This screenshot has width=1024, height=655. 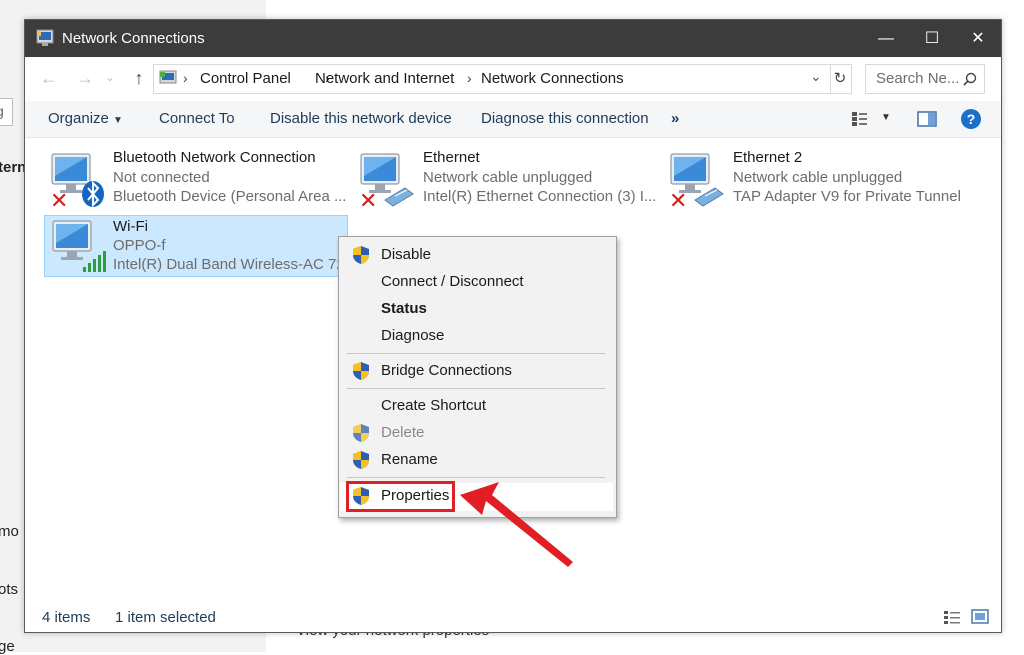 What do you see at coordinates (139, 78) in the screenshot?
I see `up-arrow-icon: ↑` at bounding box center [139, 78].